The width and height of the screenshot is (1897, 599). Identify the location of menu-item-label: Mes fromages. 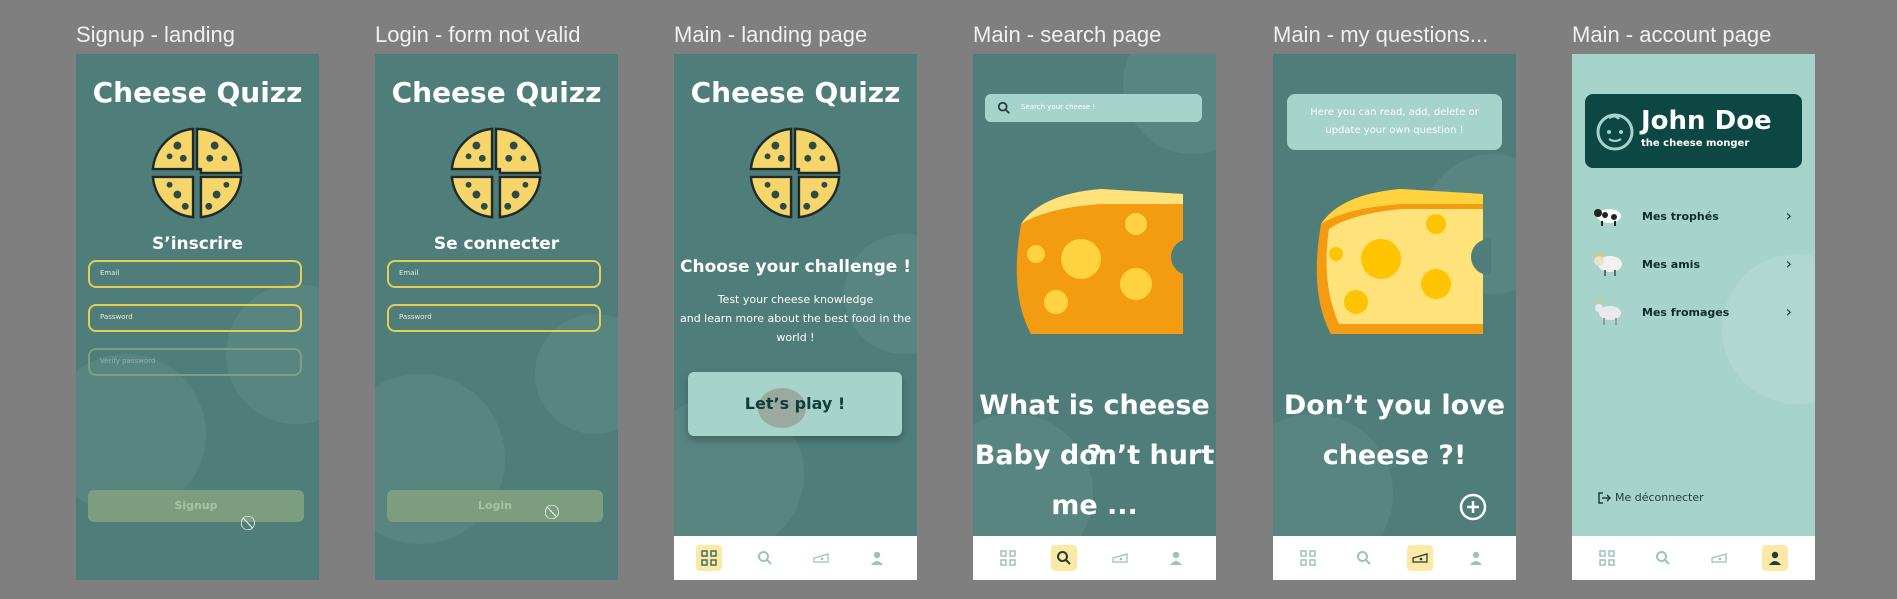
(1686, 312).